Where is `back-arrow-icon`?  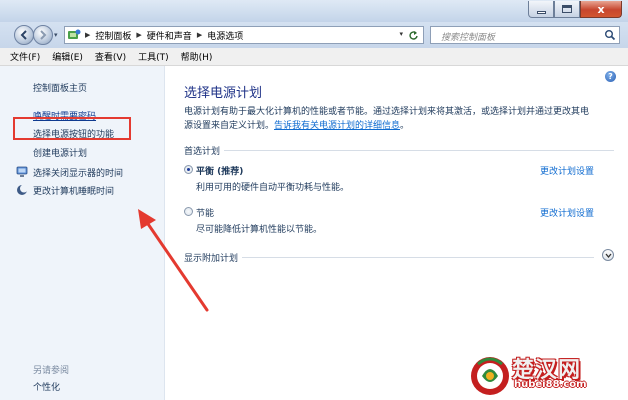
back-arrow-icon is located at coordinates (23, 35).